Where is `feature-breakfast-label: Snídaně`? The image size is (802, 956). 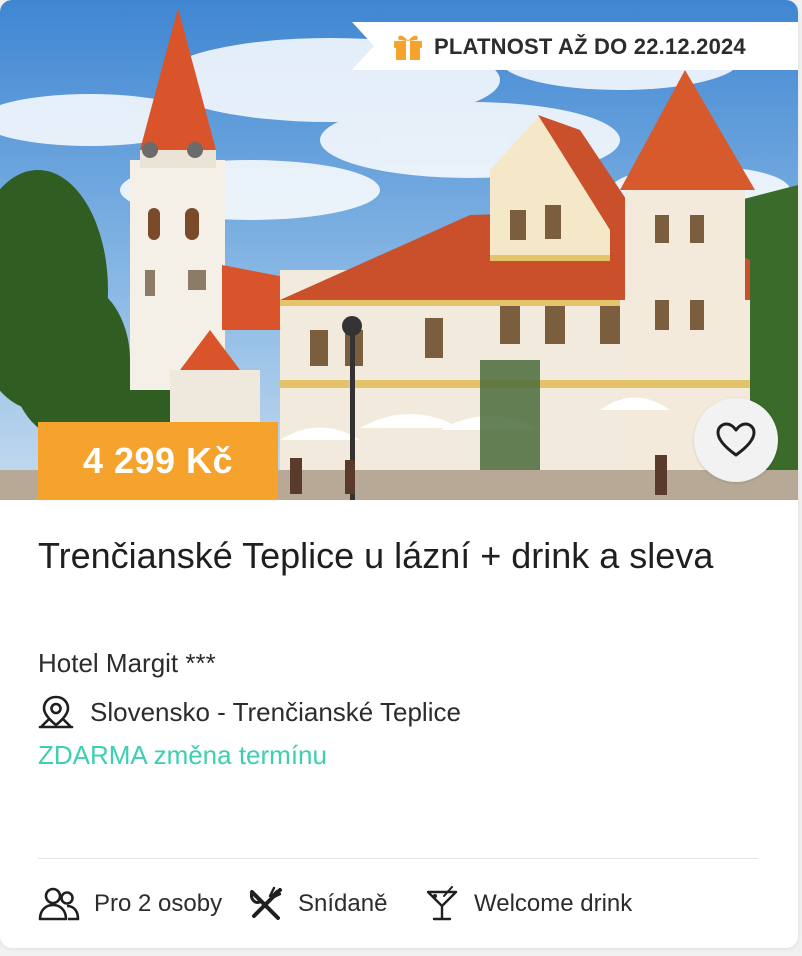 feature-breakfast-label: Snídaně is located at coordinates (343, 903).